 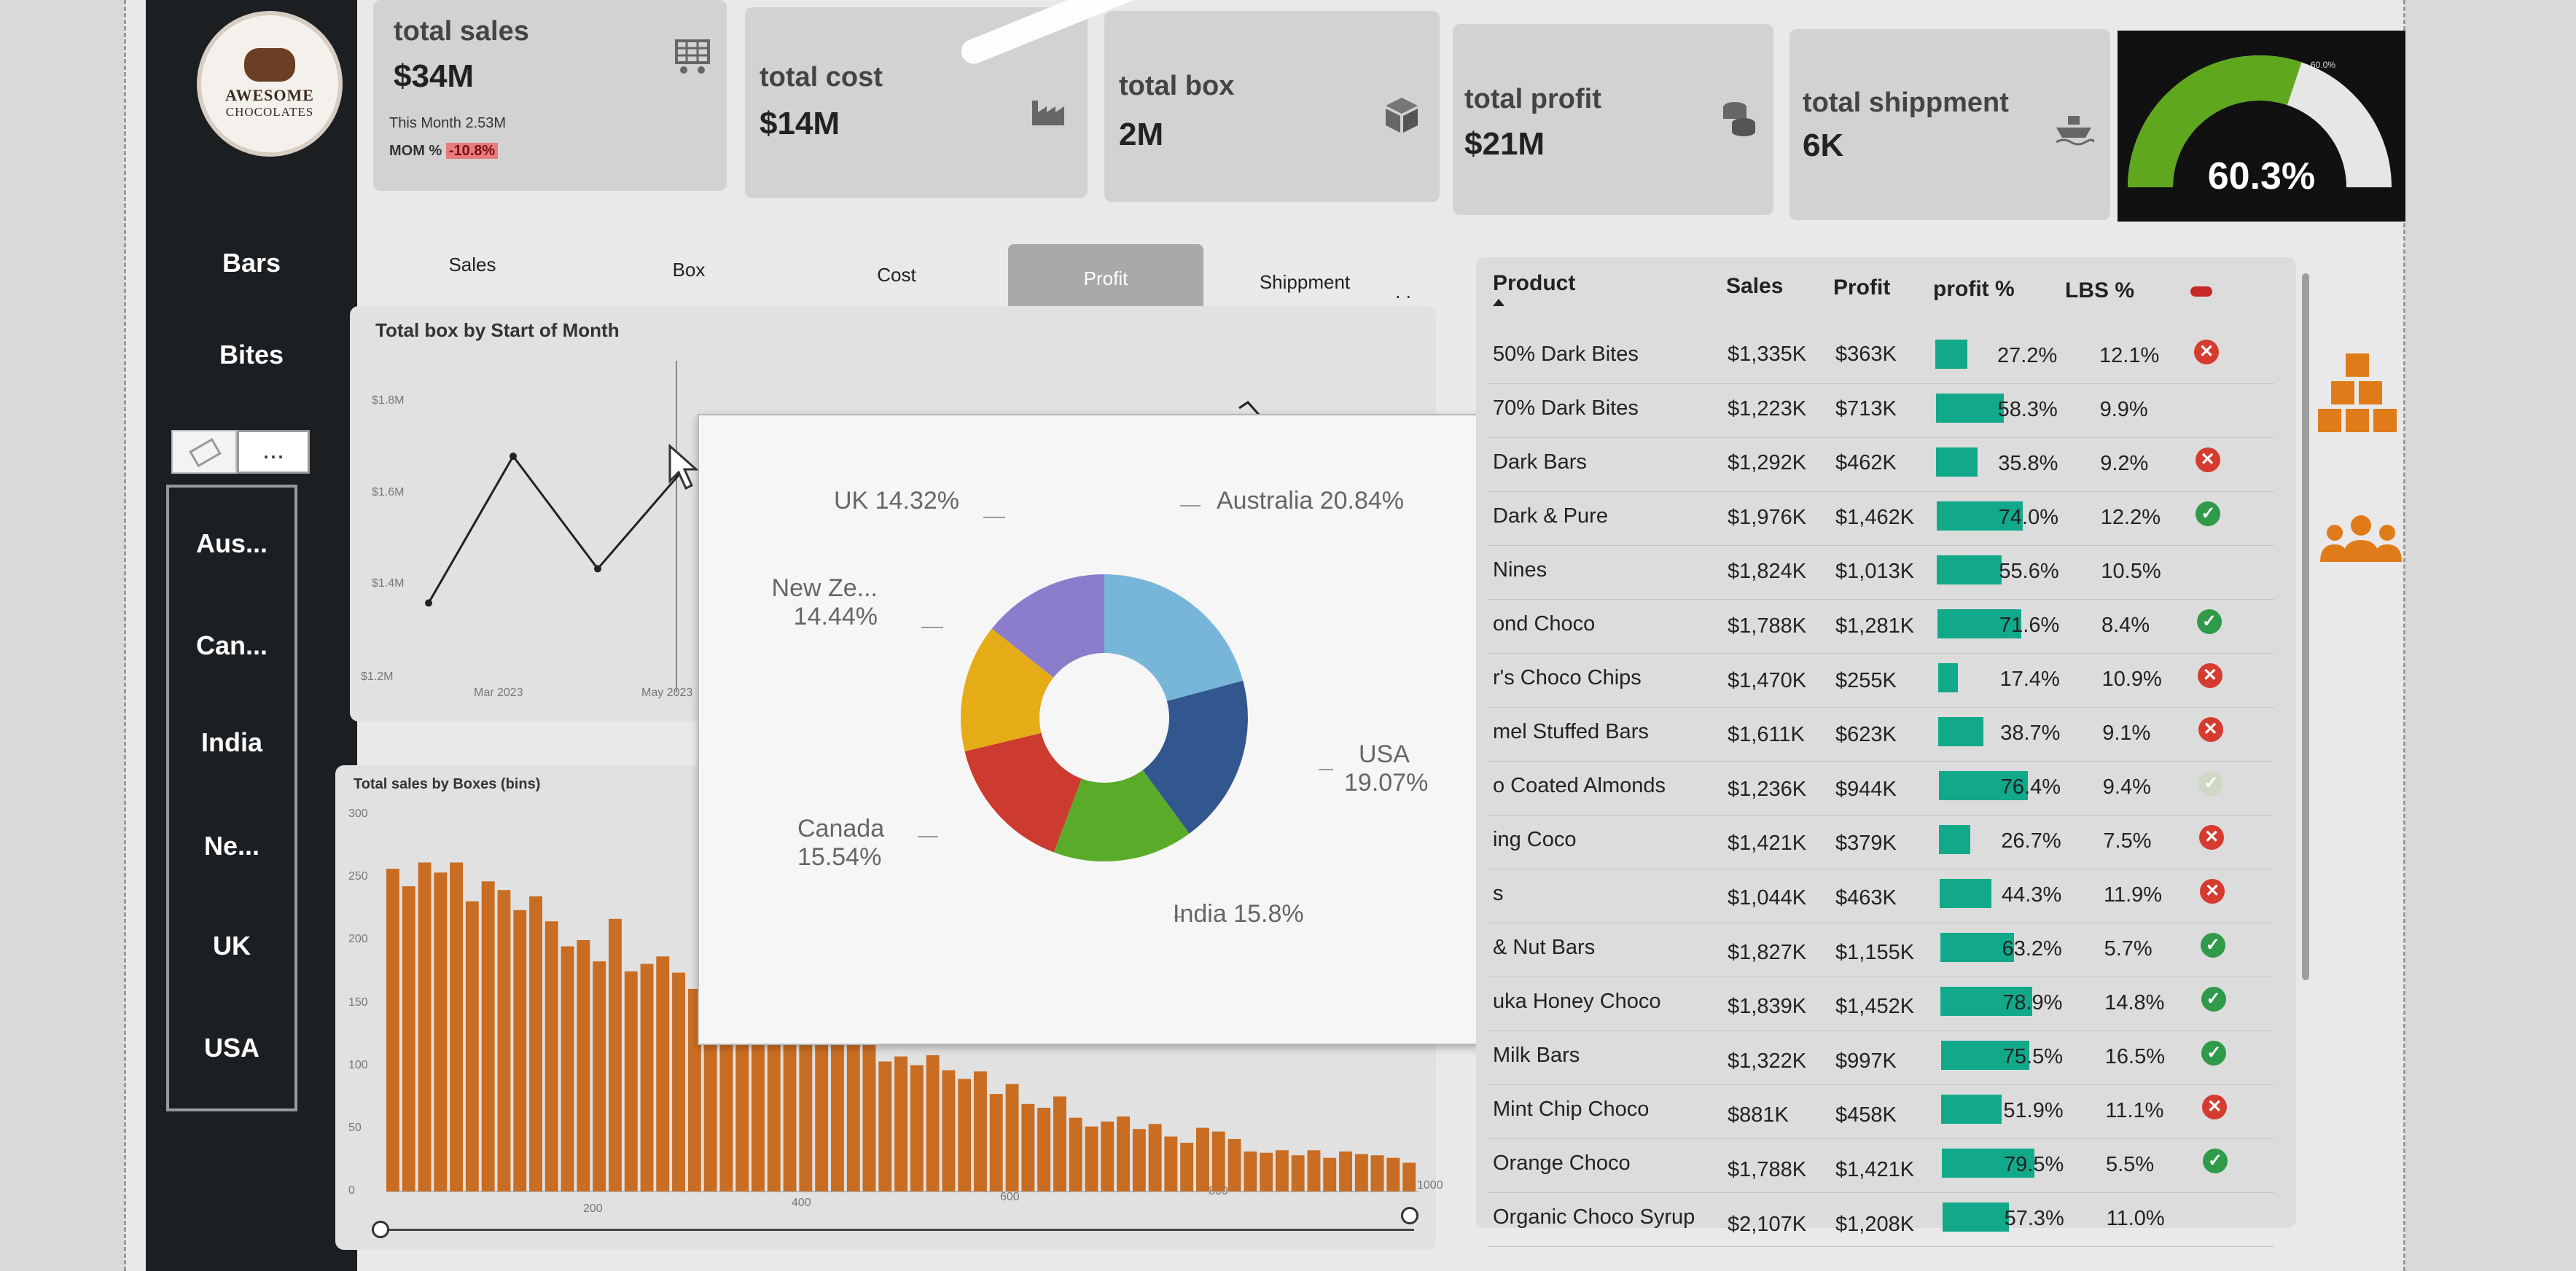 What do you see at coordinates (683, 466) in the screenshot?
I see `mouse-cursor-icon` at bounding box center [683, 466].